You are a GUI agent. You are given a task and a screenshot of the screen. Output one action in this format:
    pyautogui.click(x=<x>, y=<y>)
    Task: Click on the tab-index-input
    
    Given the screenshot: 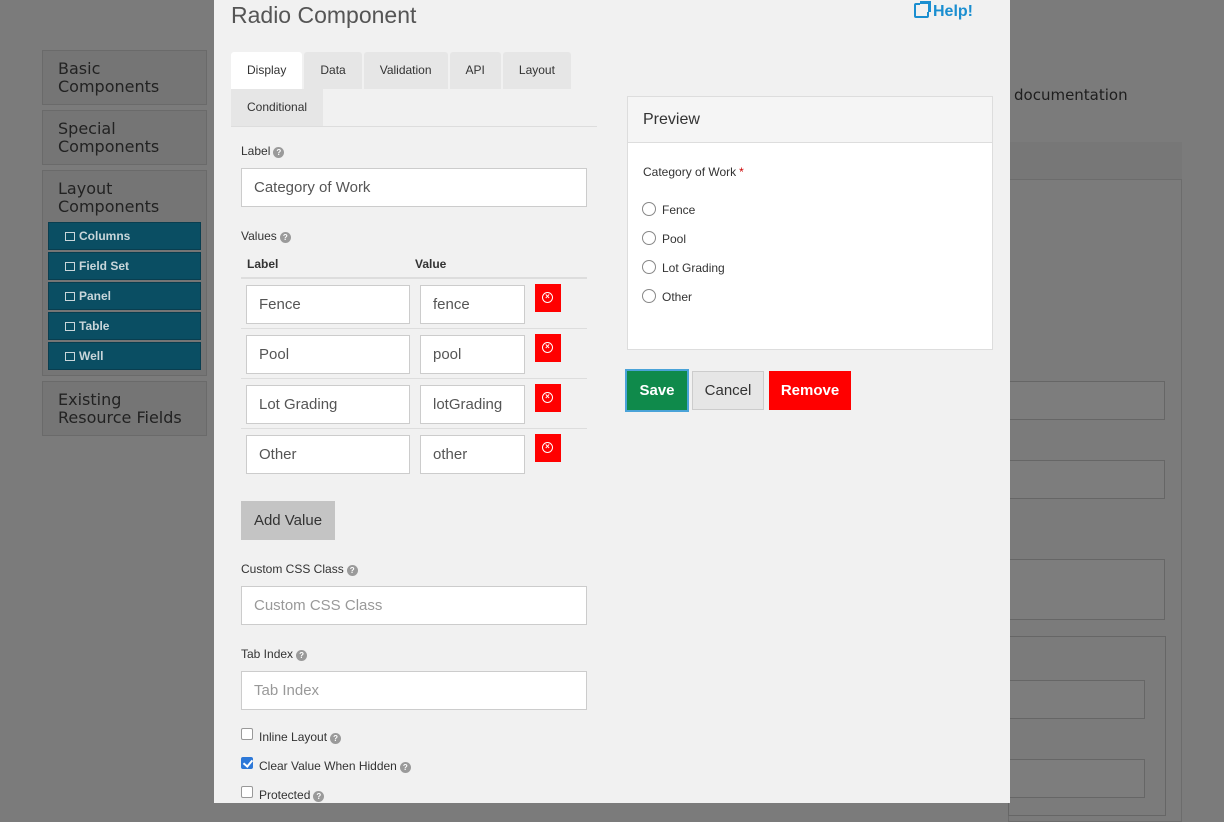 What is the action you would take?
    pyautogui.click(x=414, y=690)
    